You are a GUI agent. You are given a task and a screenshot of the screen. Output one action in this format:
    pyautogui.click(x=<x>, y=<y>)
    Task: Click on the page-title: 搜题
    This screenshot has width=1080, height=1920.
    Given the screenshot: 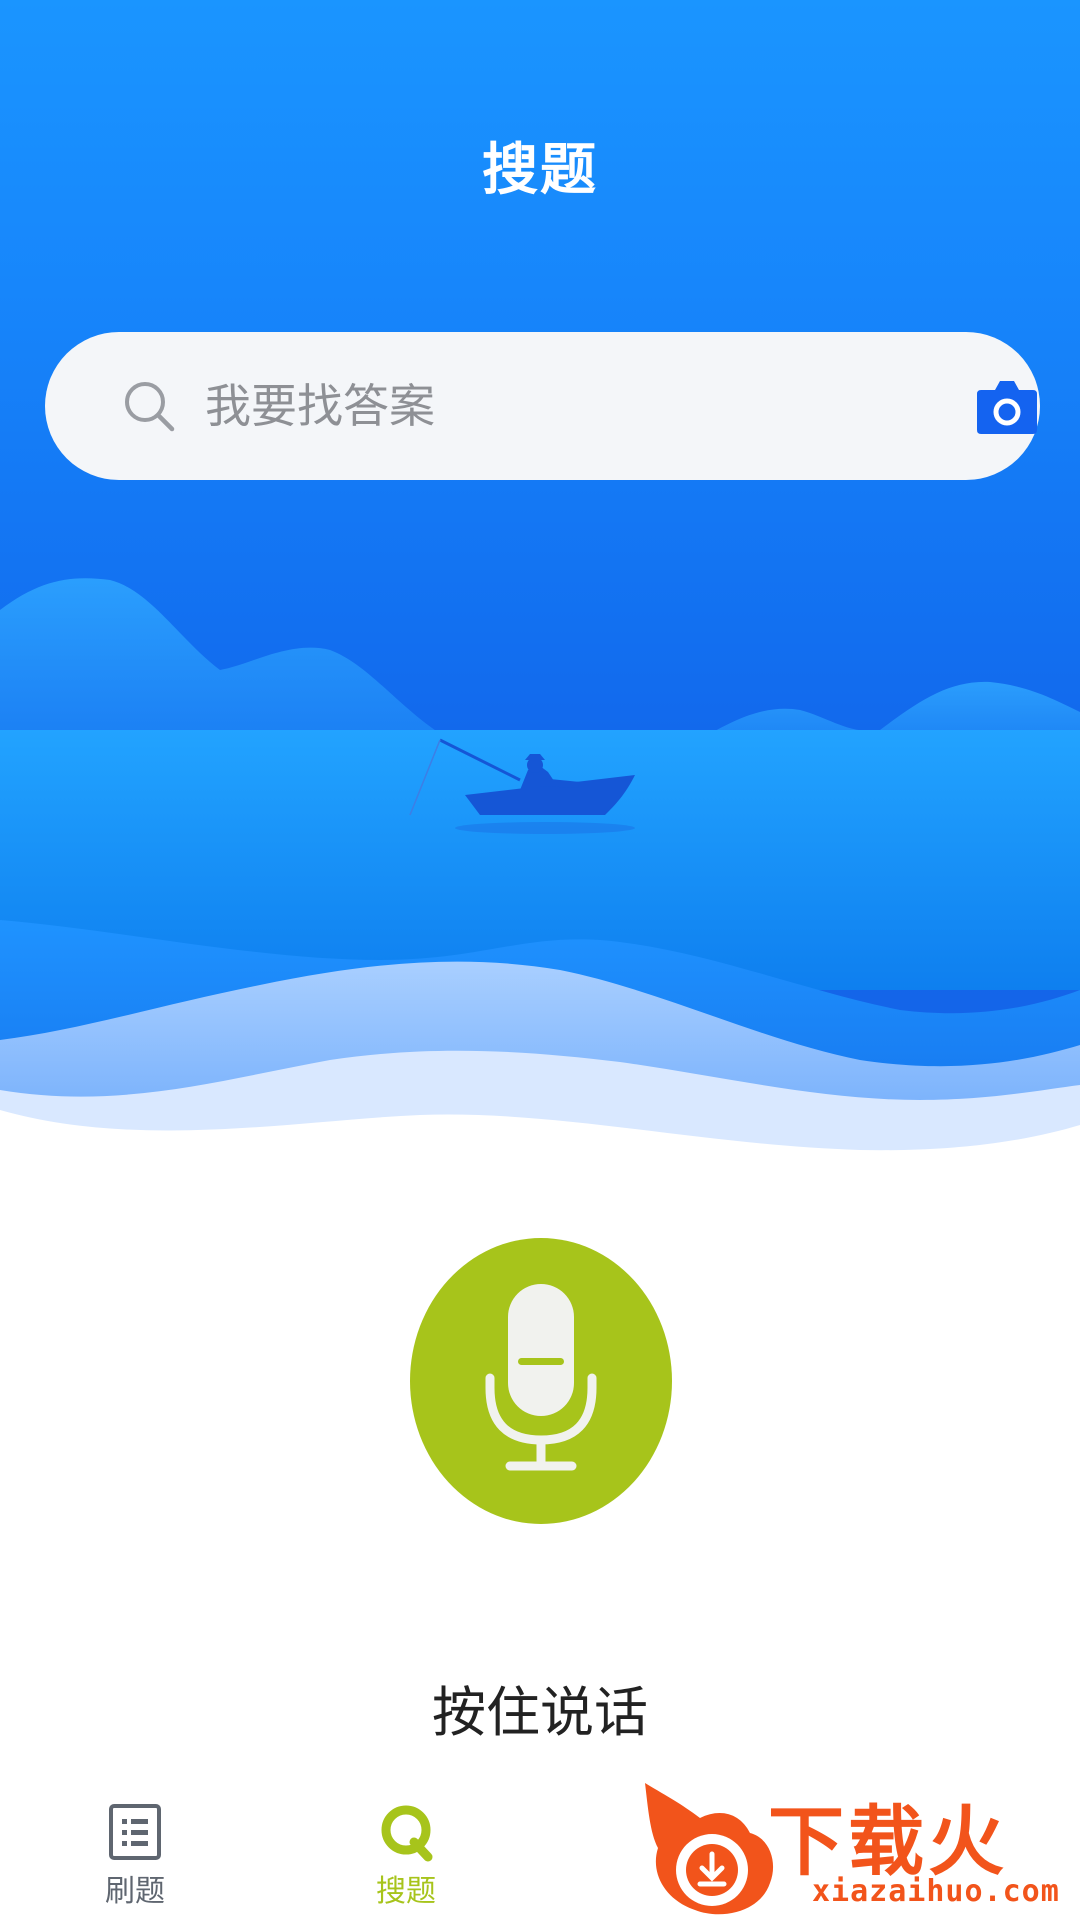 What is the action you would take?
    pyautogui.click(x=540, y=170)
    